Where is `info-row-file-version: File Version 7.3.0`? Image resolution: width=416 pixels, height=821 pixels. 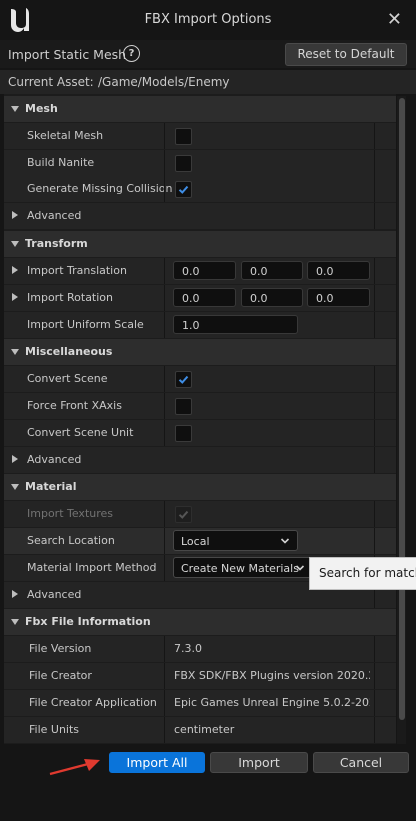 info-row-file-version: File Version 7.3.0 is located at coordinates (200, 649).